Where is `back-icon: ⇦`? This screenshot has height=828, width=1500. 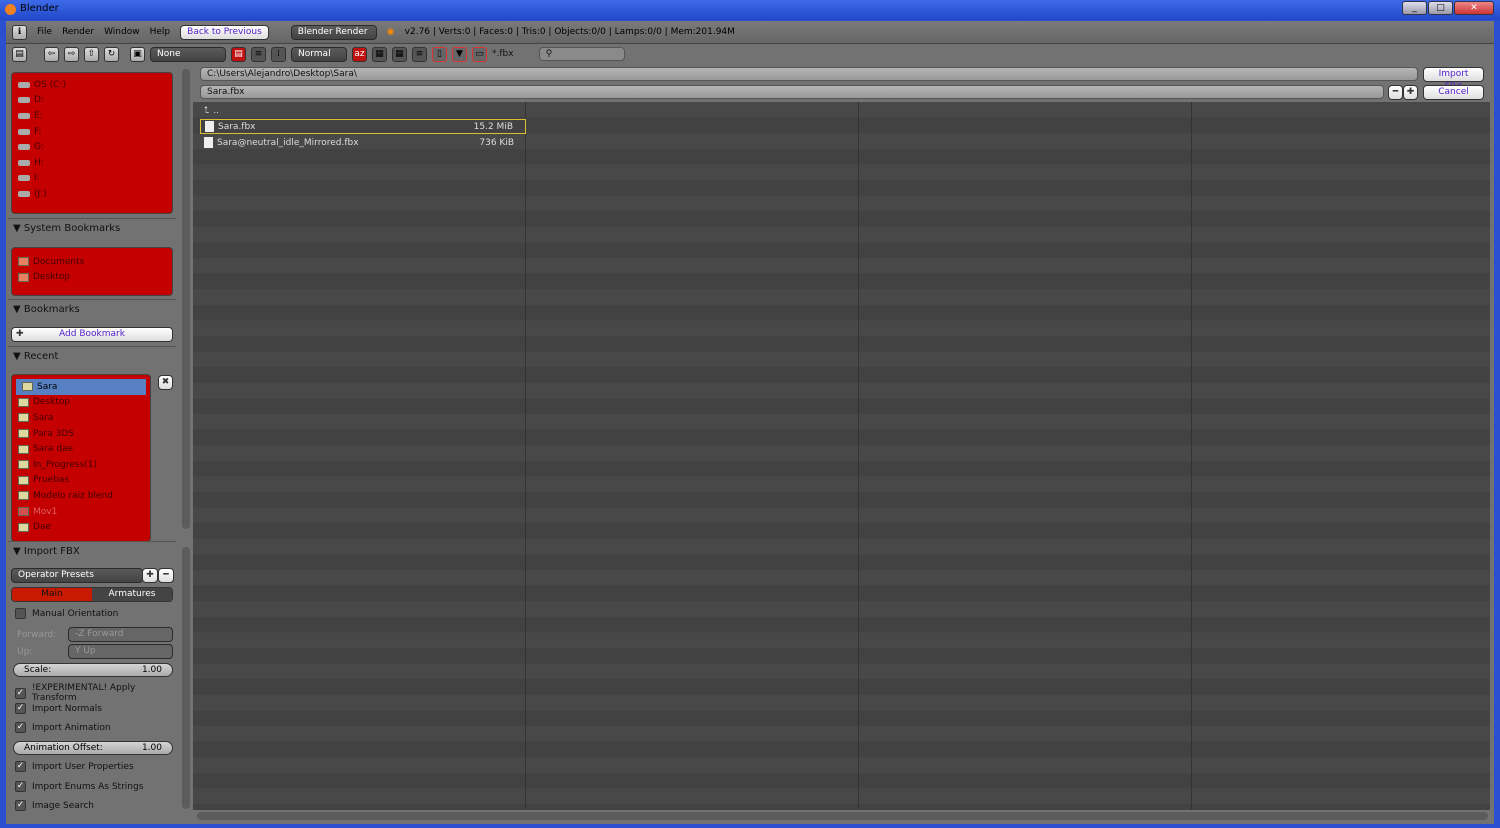
back-icon: ⇦ is located at coordinates (51, 54).